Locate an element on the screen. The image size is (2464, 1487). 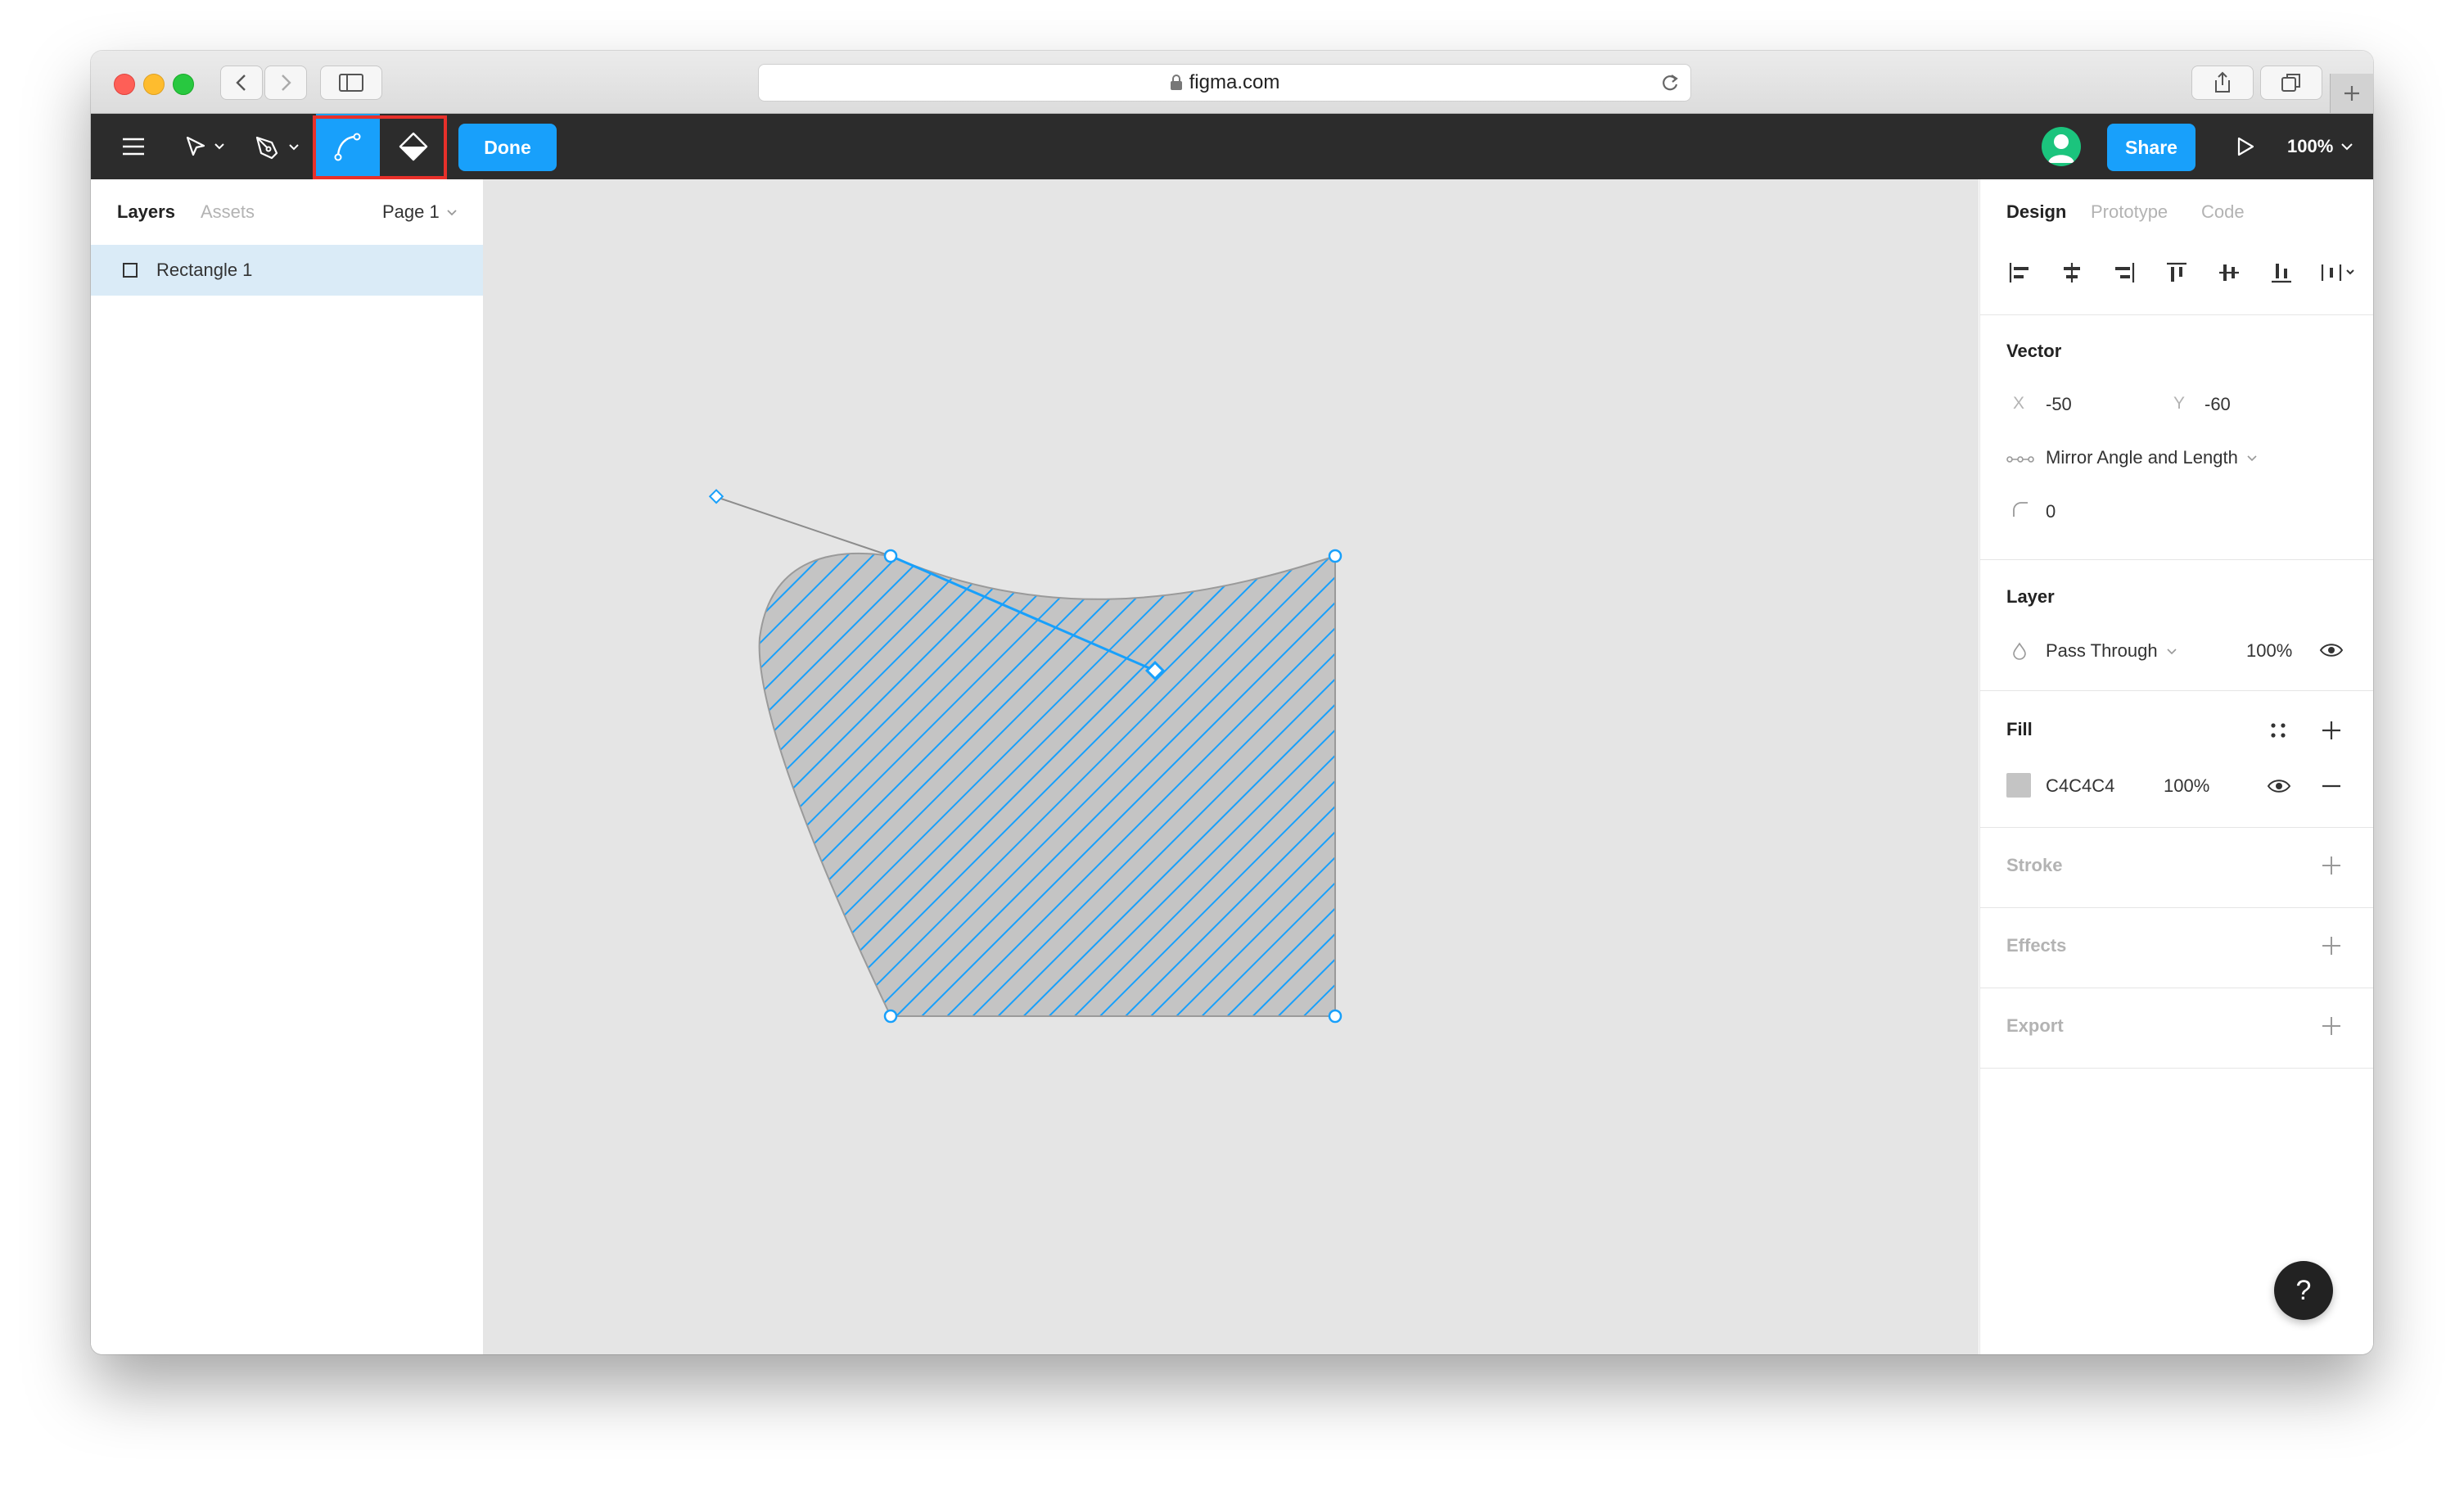
pen-icon is located at coordinates (277, 148).